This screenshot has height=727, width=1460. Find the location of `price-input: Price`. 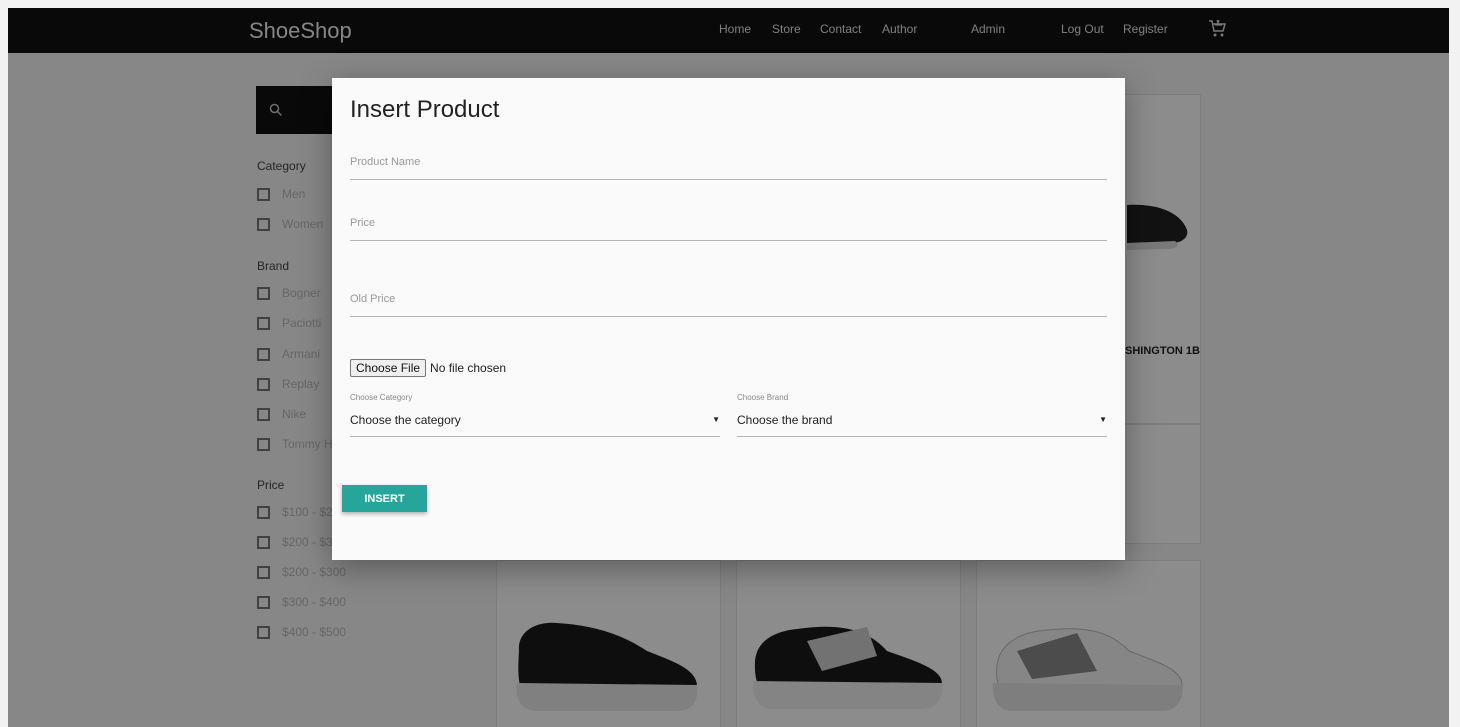

price-input: Price is located at coordinates (728, 228).